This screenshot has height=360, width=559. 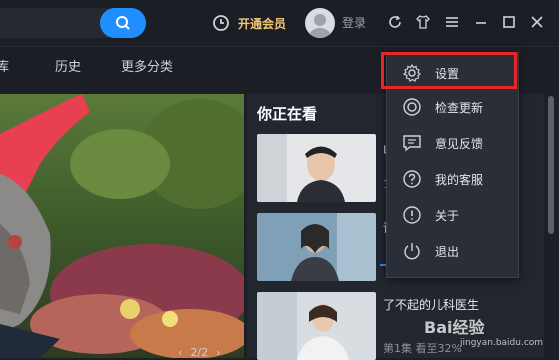 I want to click on watermark-logo: Bai经验, so click(x=454, y=327).